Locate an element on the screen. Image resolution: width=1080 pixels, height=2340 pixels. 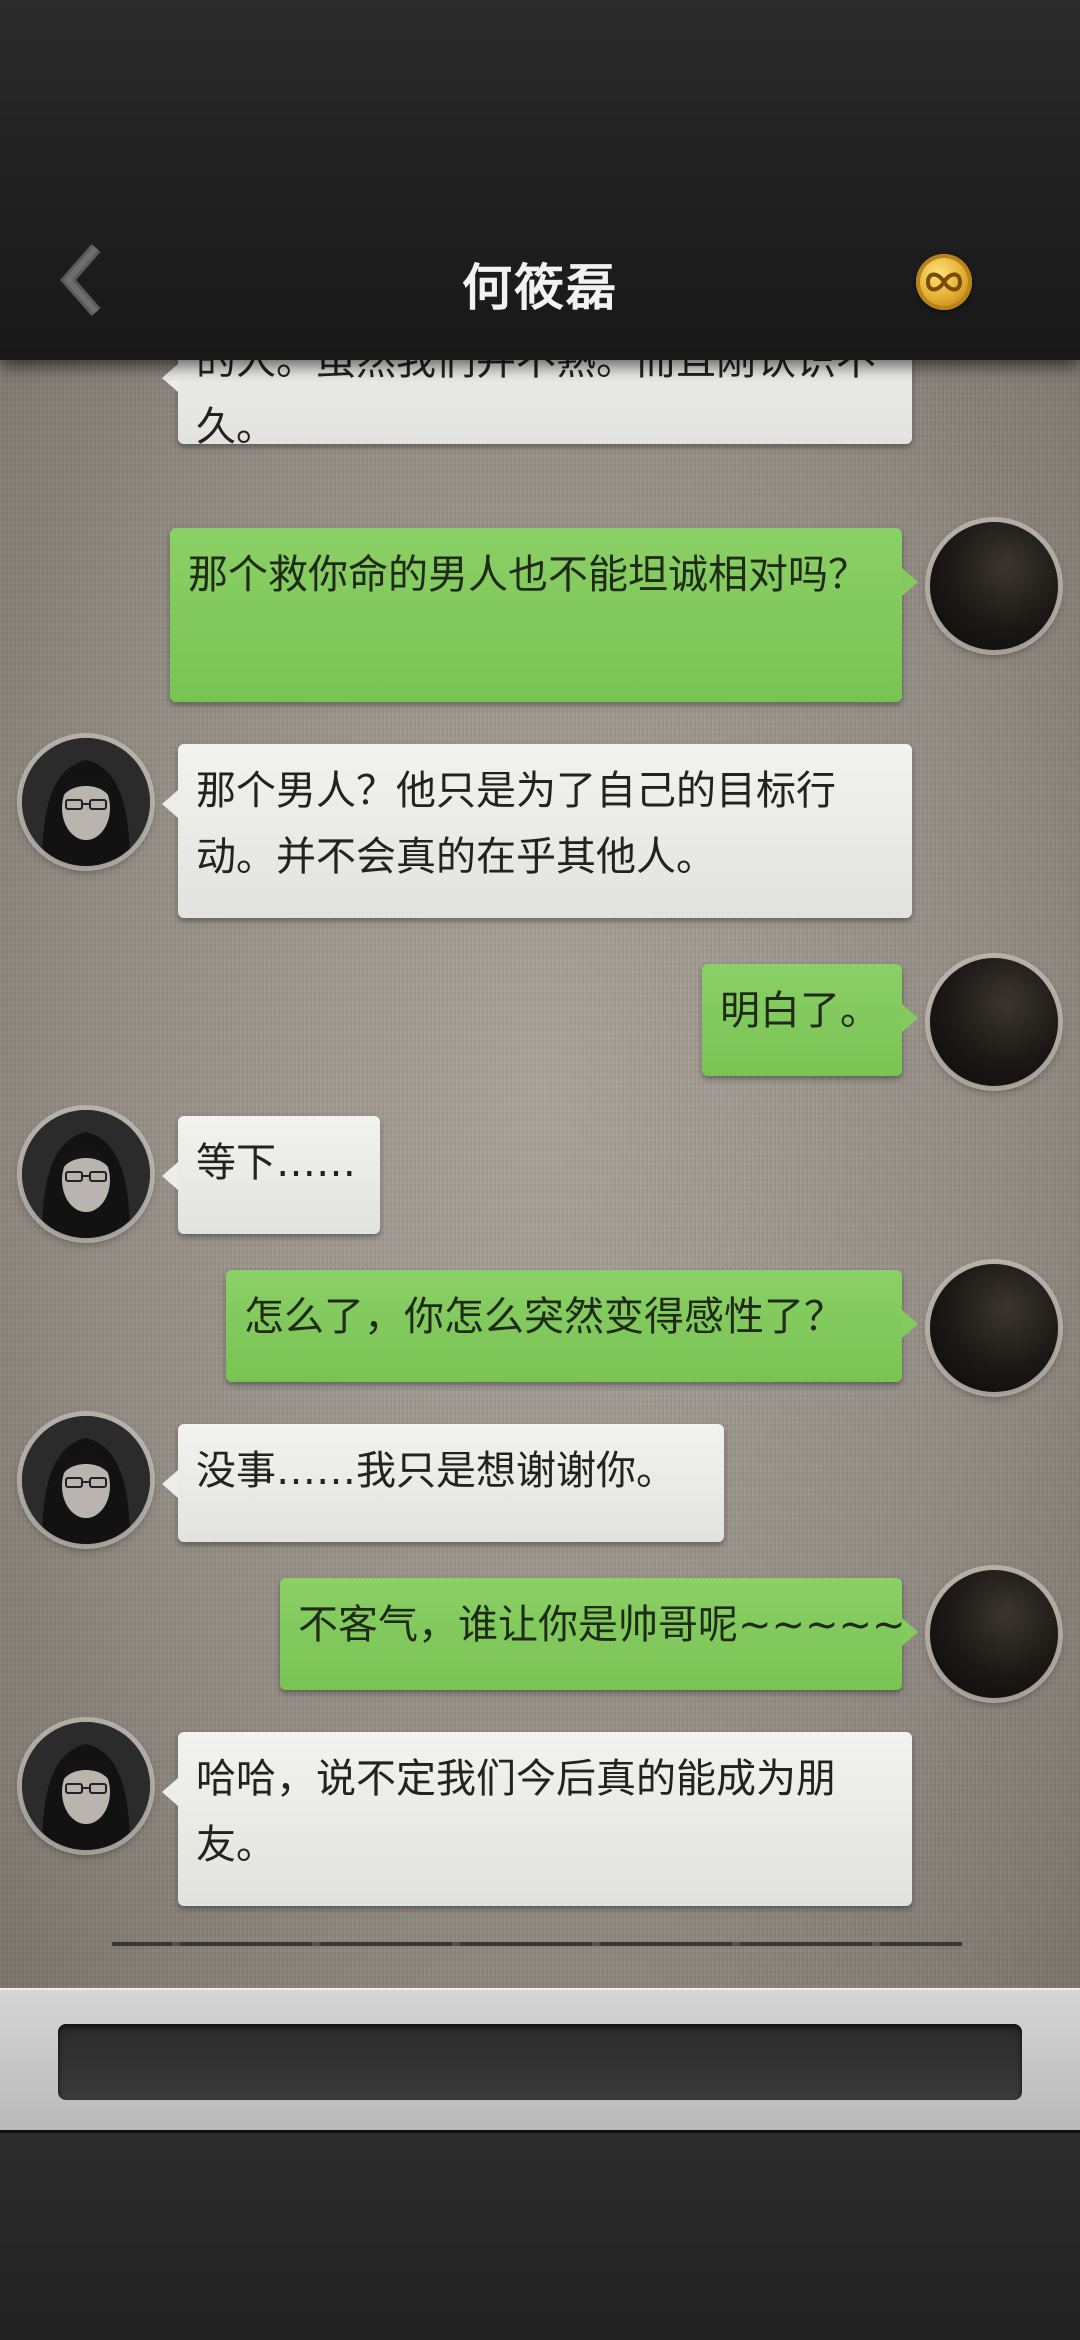
message-text: 那个救你命的男人也不能坦诚相对吗？ is located at coordinates (528, 575).